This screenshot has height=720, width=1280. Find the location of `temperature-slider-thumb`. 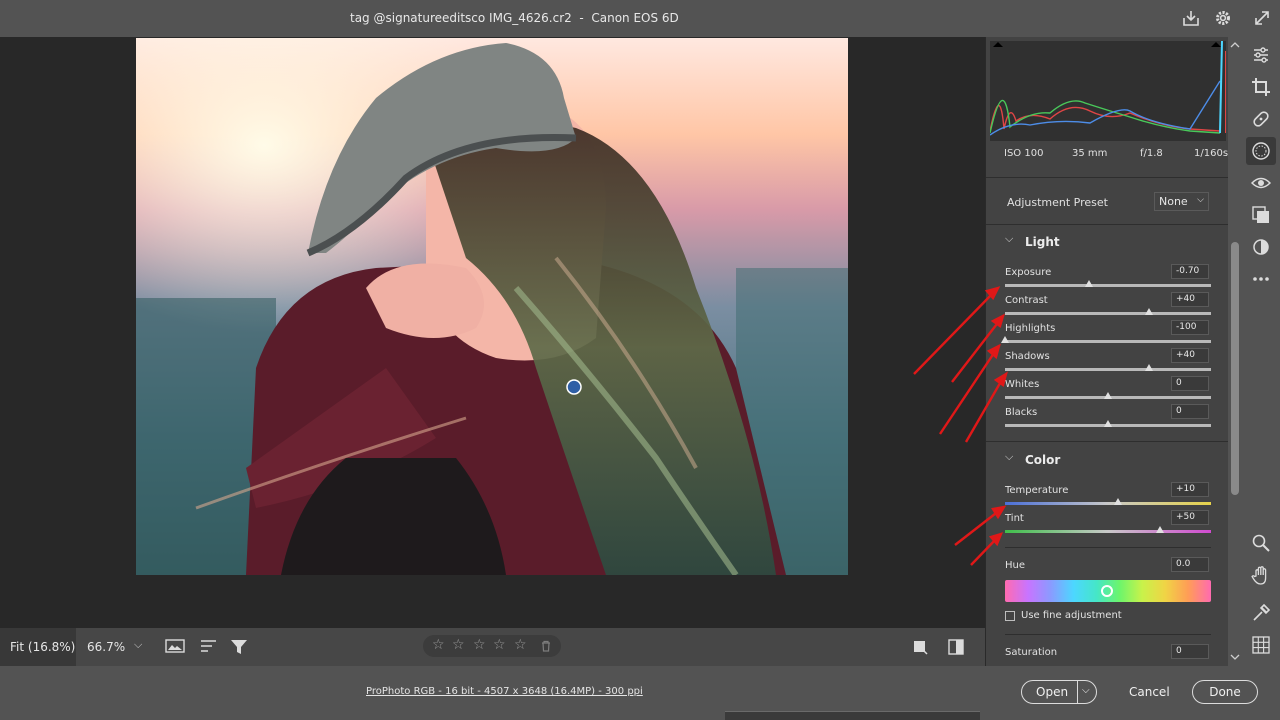

temperature-slider-thumb is located at coordinates (1118, 501).